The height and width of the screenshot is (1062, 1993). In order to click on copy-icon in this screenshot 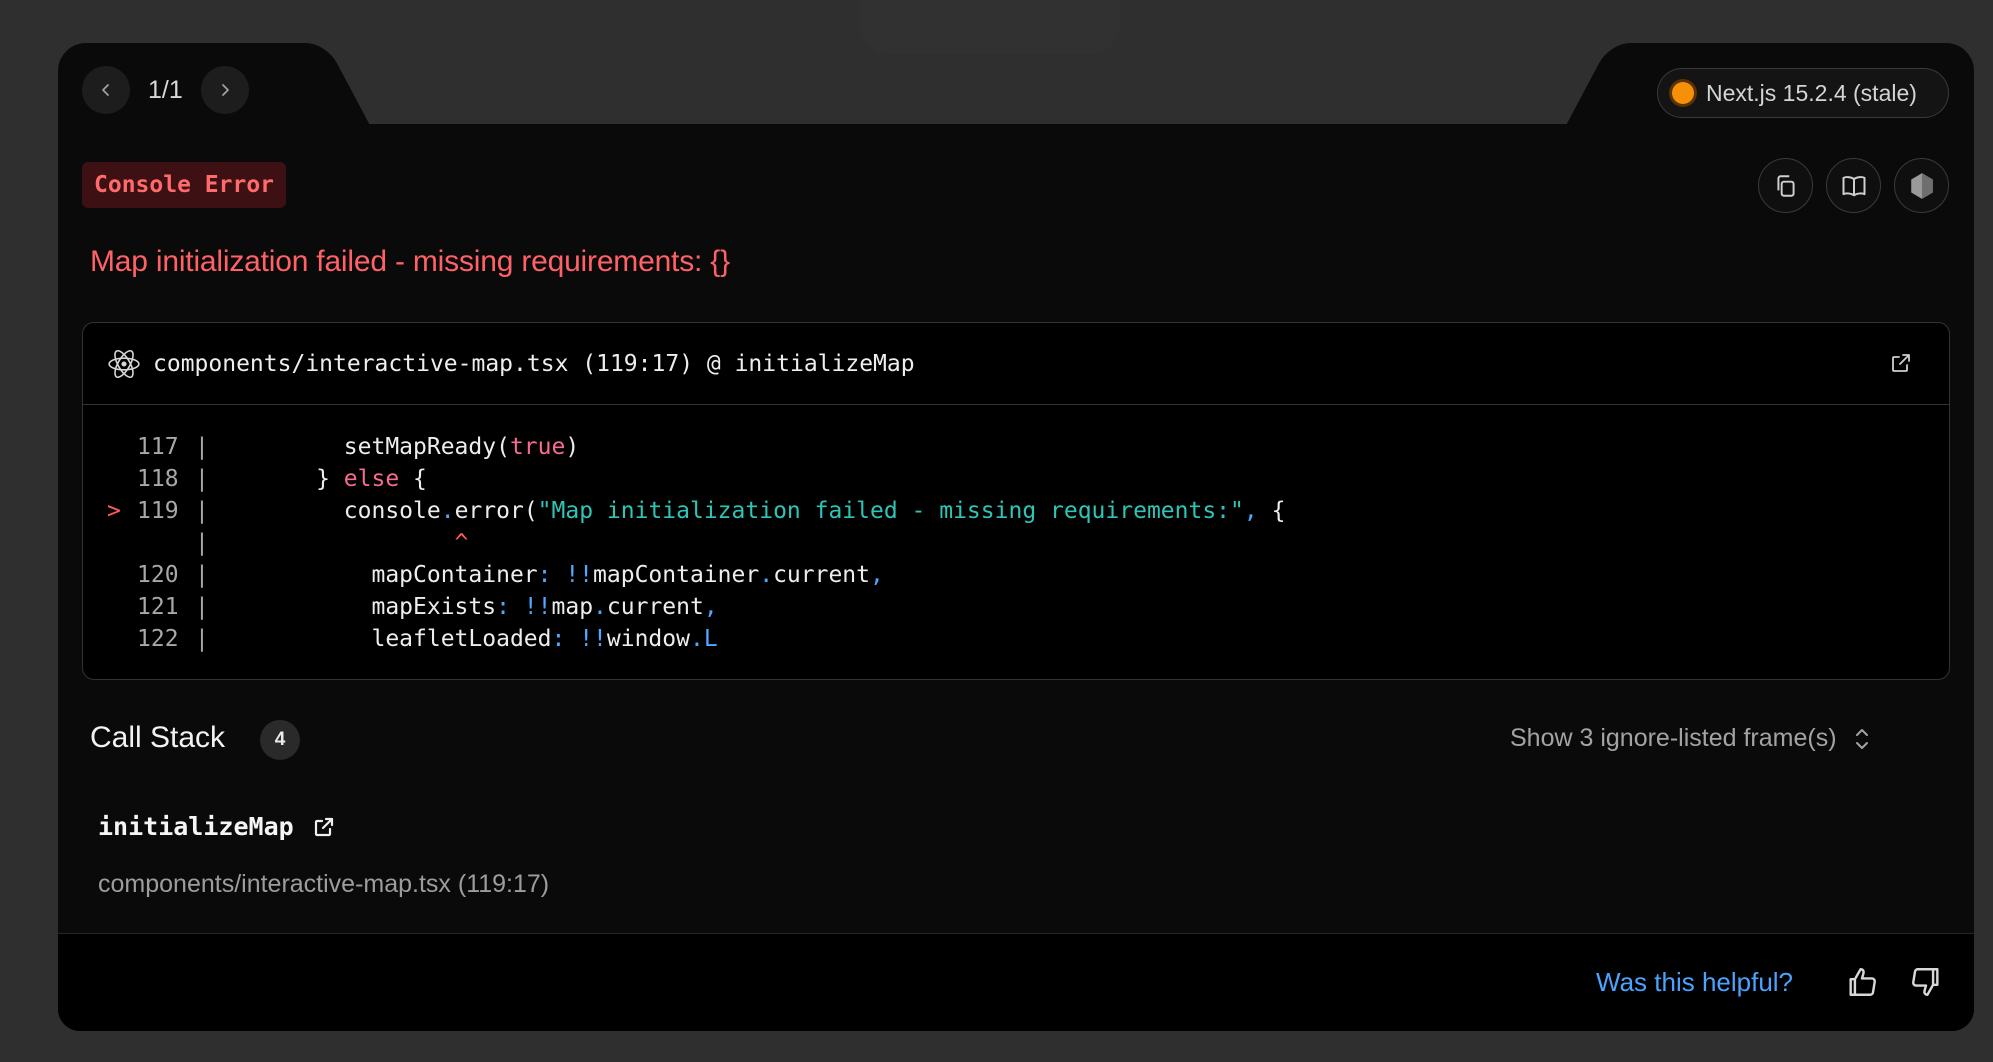, I will do `click(1785, 185)`.